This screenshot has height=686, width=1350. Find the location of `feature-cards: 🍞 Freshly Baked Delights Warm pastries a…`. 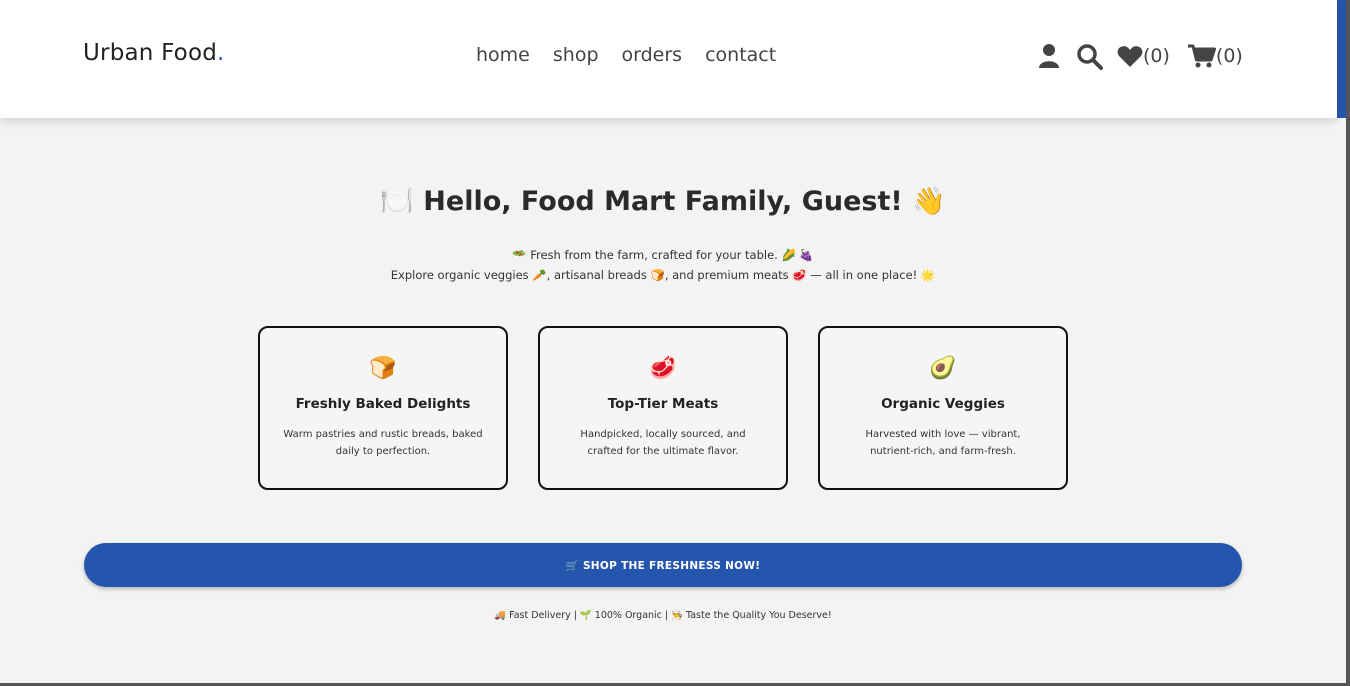

feature-cards: 🍞 Freshly Baked Delights Warm pastries a… is located at coordinates (663, 408).